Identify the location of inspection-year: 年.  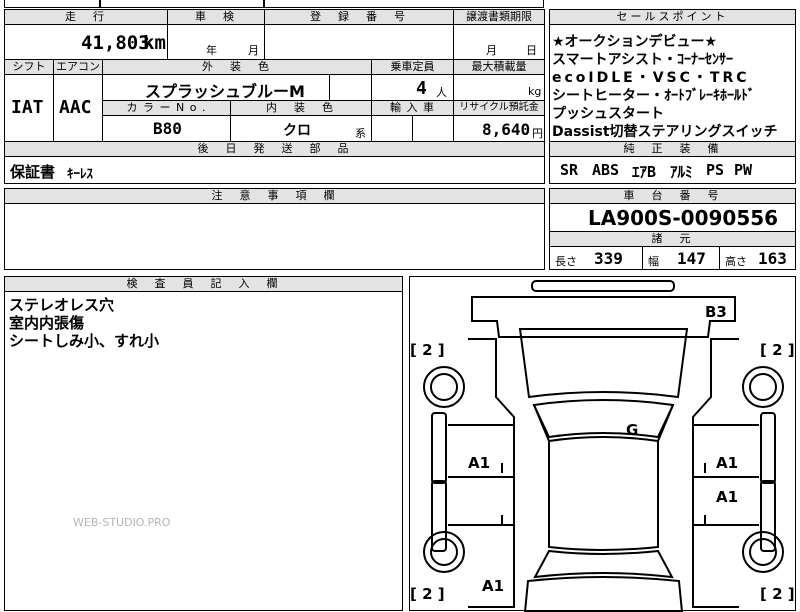
(211, 50).